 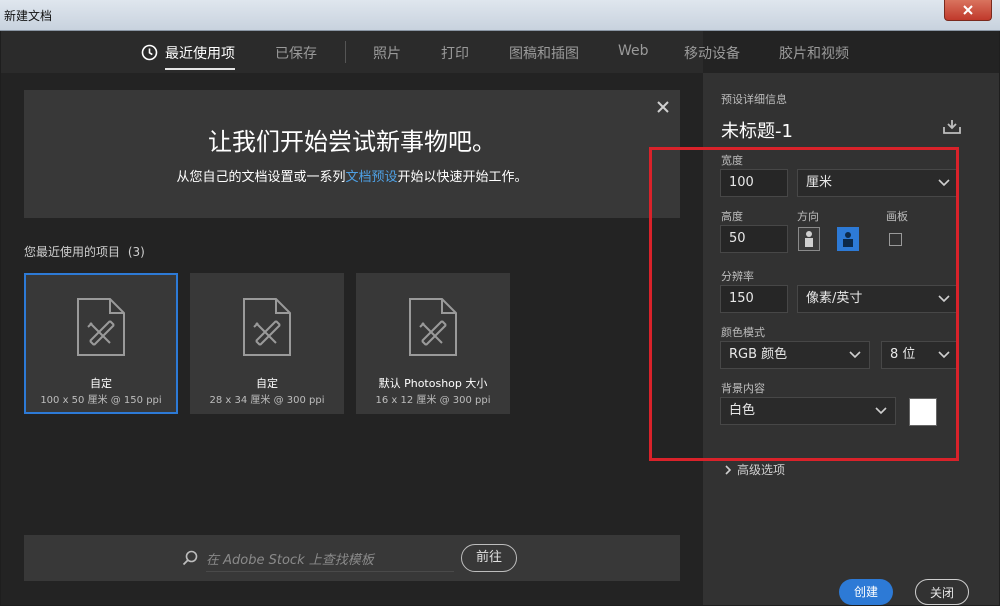 What do you see at coordinates (878, 299) in the screenshot?
I see `resolution-unit-select: 像素/英寸` at bounding box center [878, 299].